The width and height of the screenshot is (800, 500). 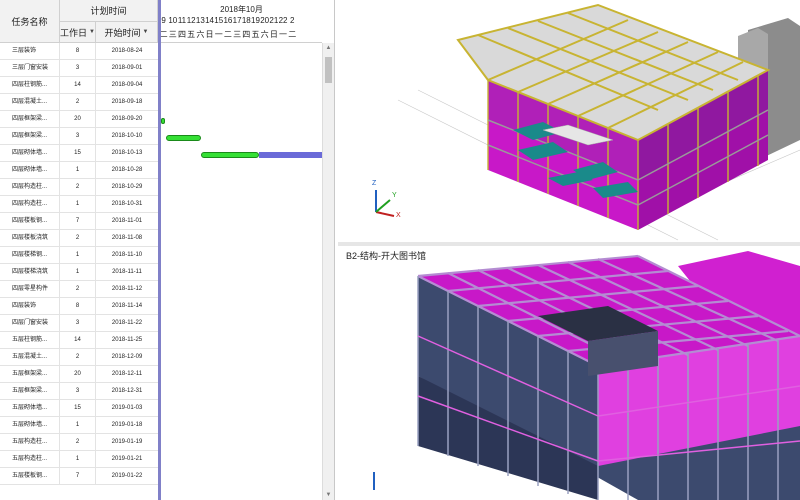 What do you see at coordinates (79, 102) in the screenshot?
I see `task-row: 四层混凝土... 2 2018-09-18` at bounding box center [79, 102].